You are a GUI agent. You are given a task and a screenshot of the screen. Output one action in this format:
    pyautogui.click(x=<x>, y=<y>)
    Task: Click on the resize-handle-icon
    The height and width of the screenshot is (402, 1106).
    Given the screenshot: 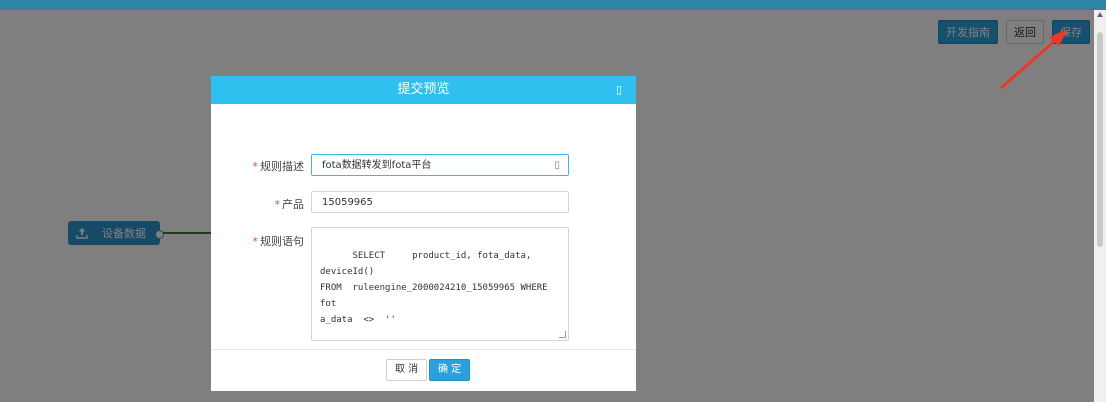 What is the action you would take?
    pyautogui.click(x=562, y=334)
    